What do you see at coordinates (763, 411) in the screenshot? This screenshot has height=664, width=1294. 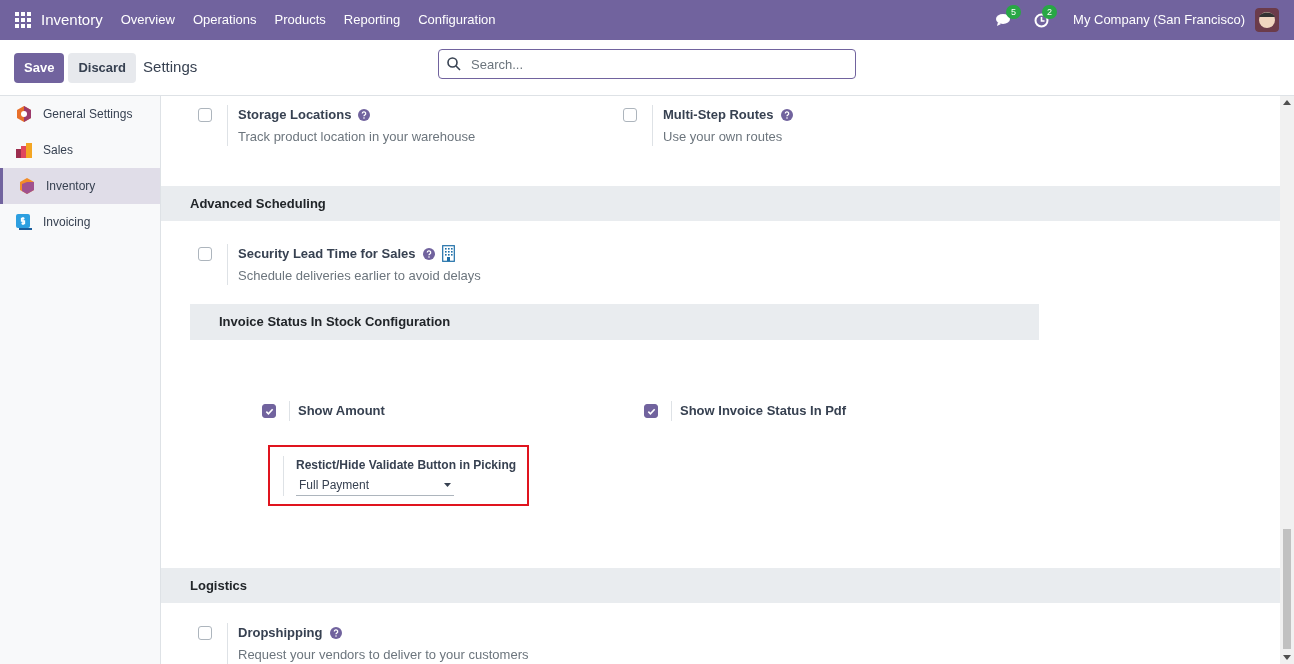 I see `option-label: Show Invoice Status In Pdf` at bounding box center [763, 411].